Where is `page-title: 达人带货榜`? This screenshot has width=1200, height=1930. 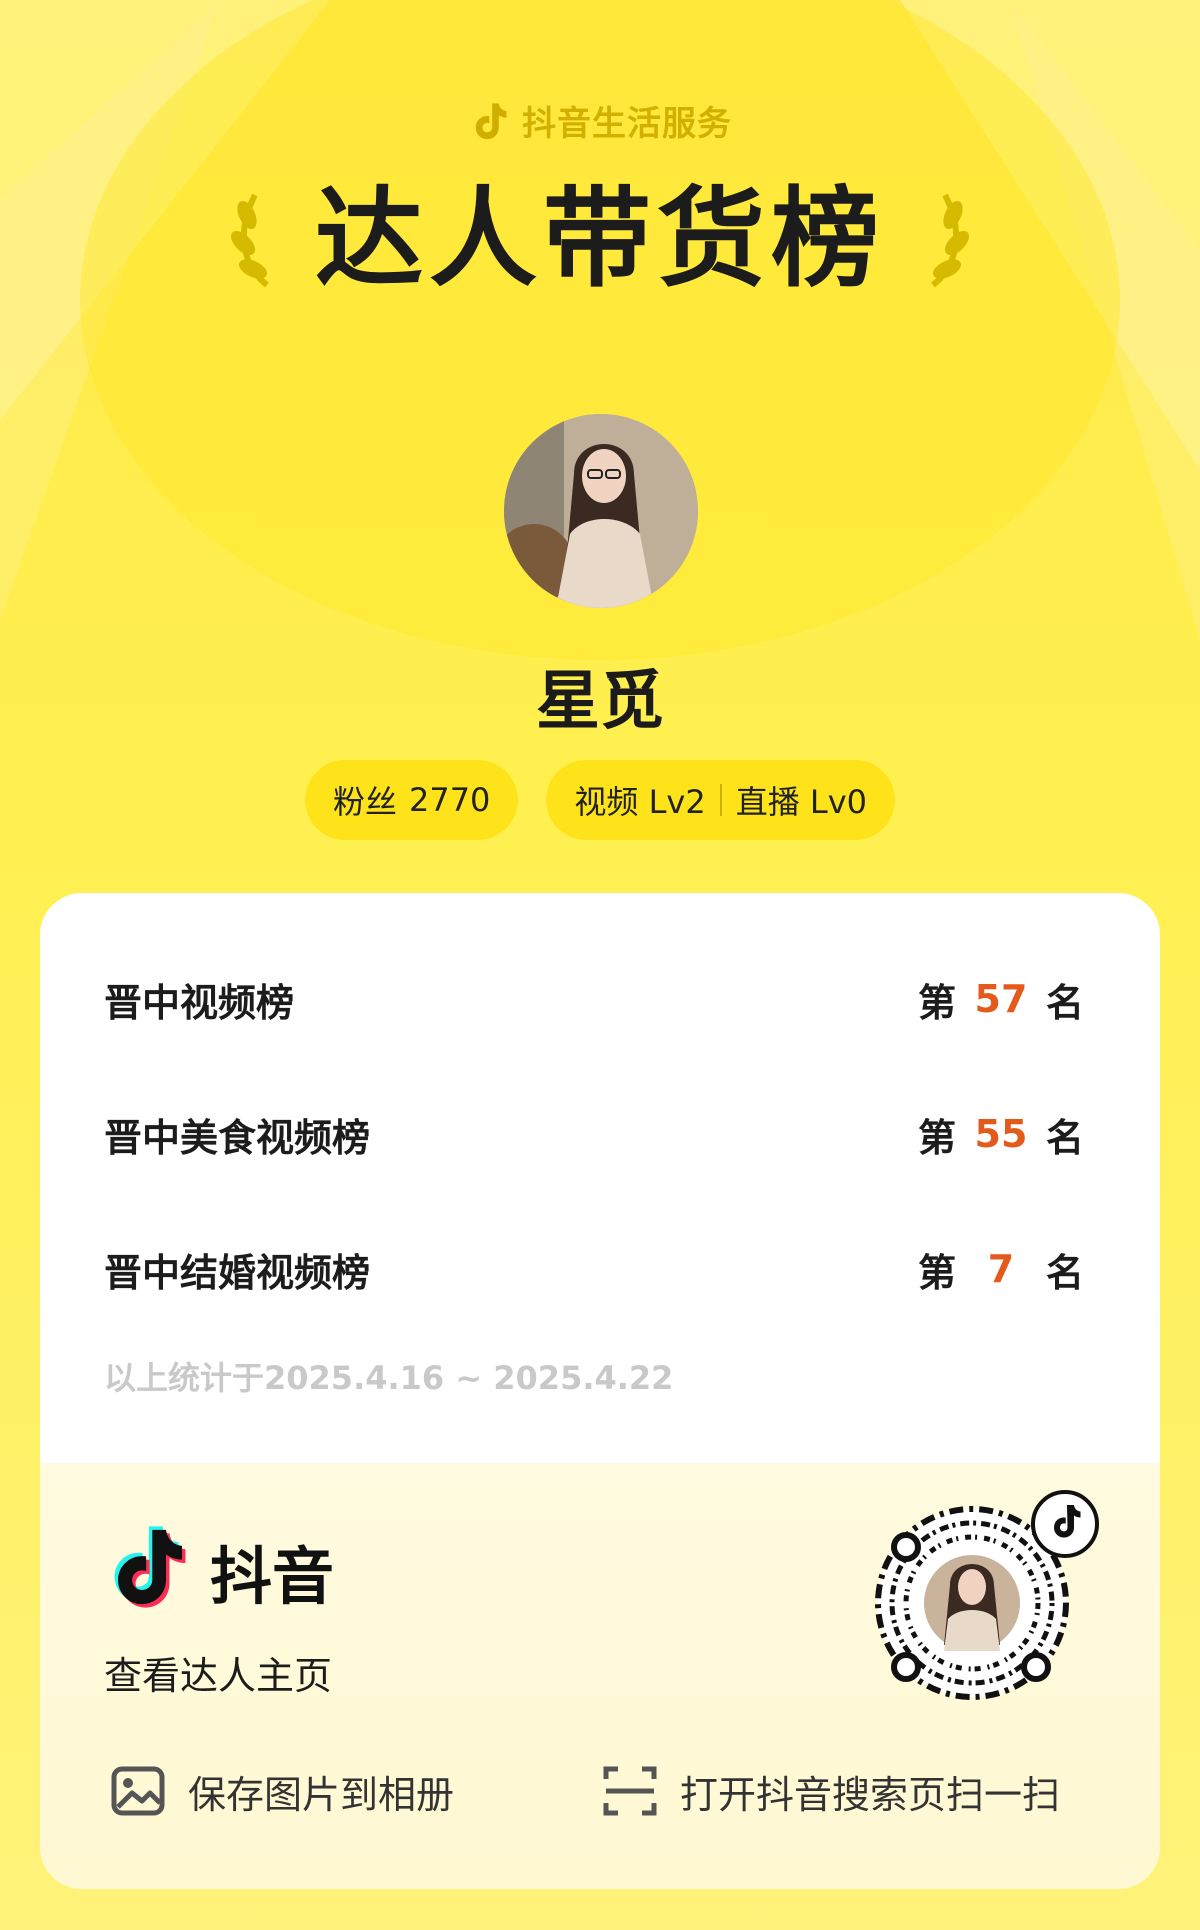 page-title: 达人带货榜 is located at coordinates (599, 239).